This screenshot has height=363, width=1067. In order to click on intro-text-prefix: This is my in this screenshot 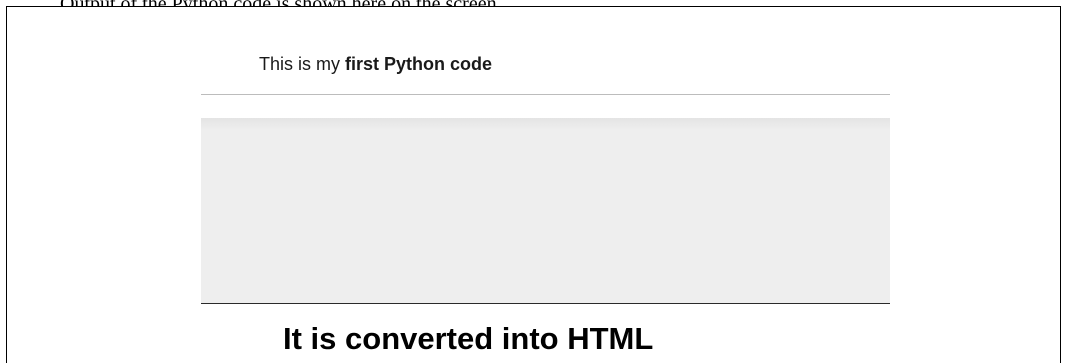, I will do `click(302, 64)`.